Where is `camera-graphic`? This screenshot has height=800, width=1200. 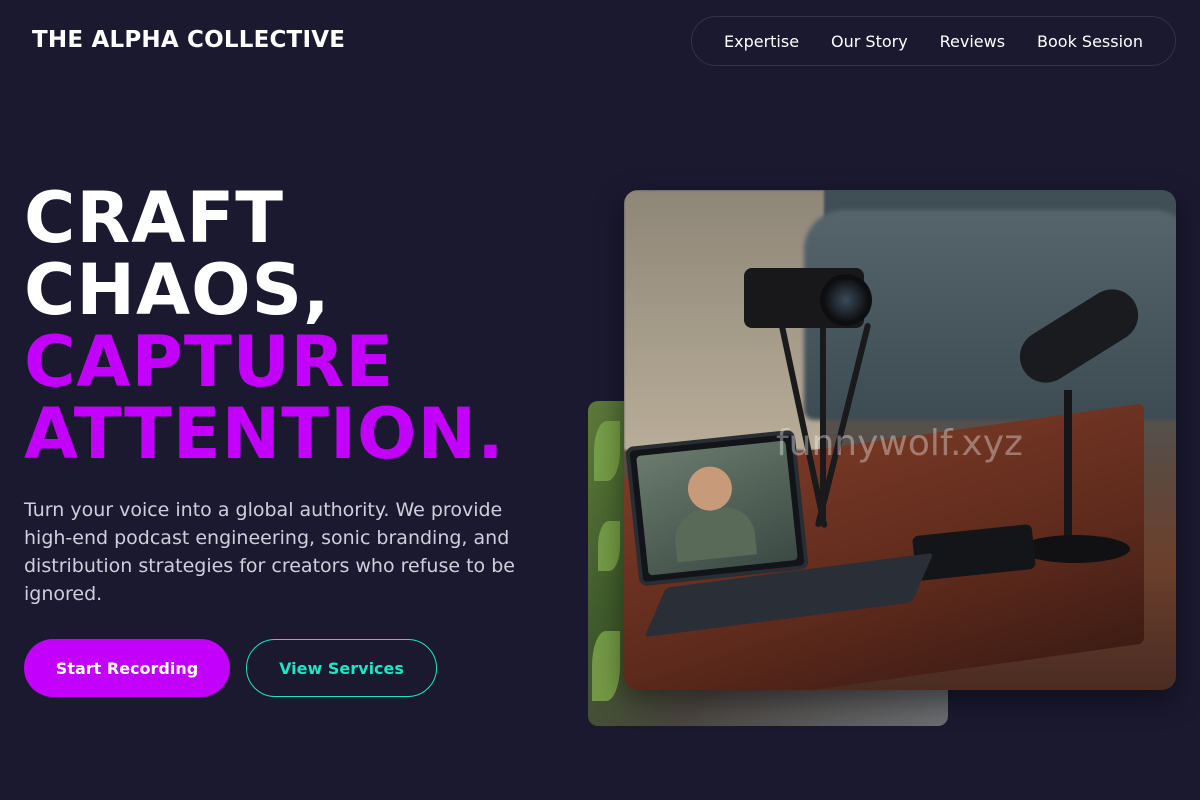
camera-graphic is located at coordinates (808, 298).